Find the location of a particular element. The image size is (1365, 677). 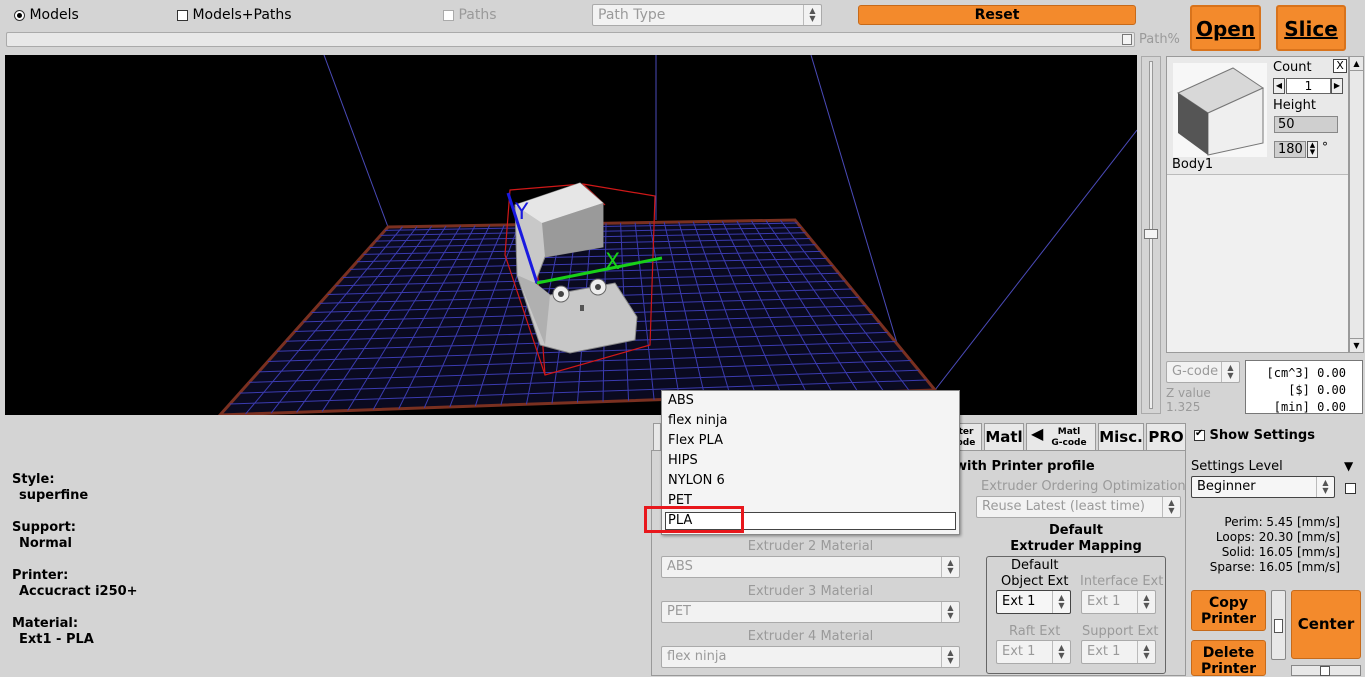

path-percent-slider-handle is located at coordinates (1127, 39).